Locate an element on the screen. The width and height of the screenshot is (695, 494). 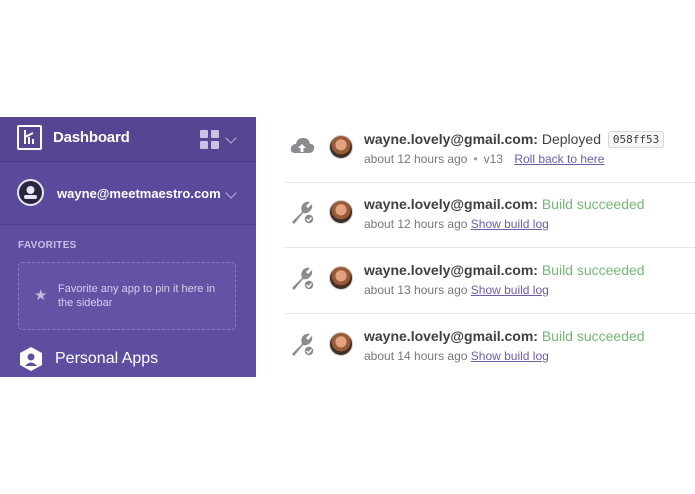
account-avatar is located at coordinates (30, 192).